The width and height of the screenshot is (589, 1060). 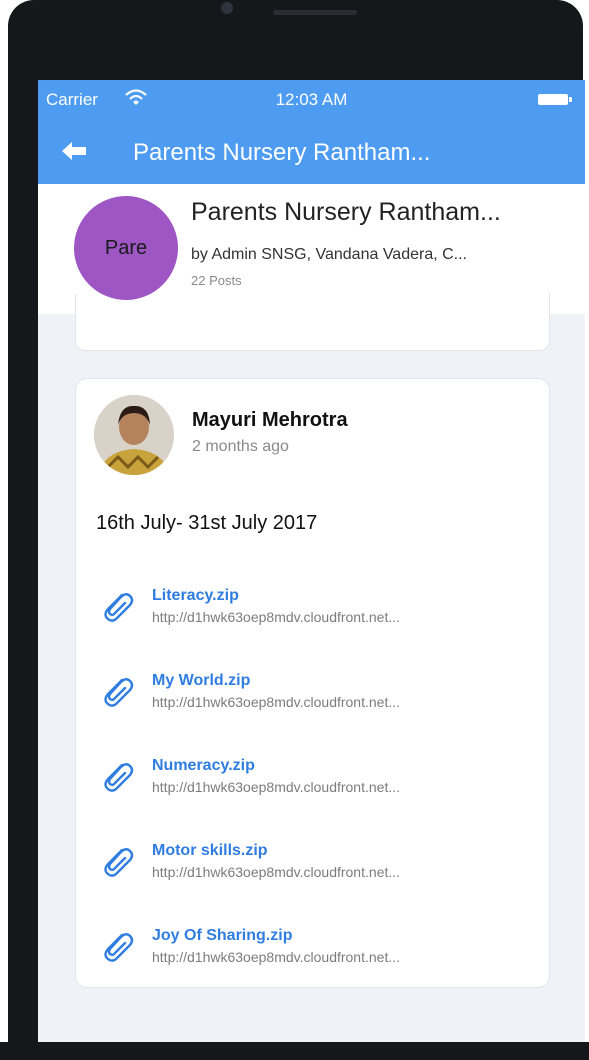 What do you see at coordinates (555, 99) in the screenshot?
I see `battery-icon` at bounding box center [555, 99].